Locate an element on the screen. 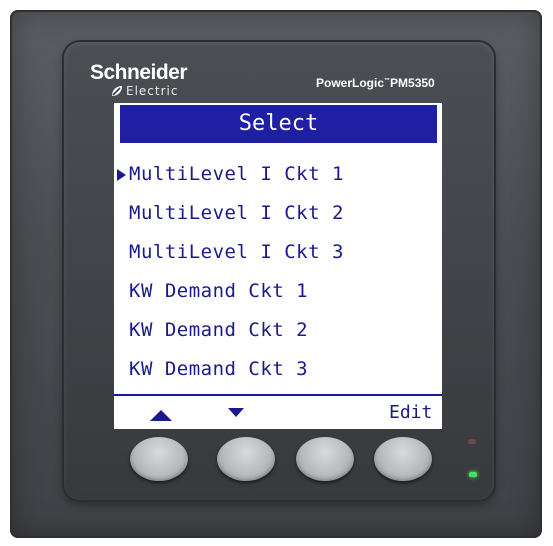 Image resolution: width=553 pixels, height=546 pixels. menu-item-kw-demand-ckt-3: KW Demand Ckt 3 is located at coordinates (278, 369).